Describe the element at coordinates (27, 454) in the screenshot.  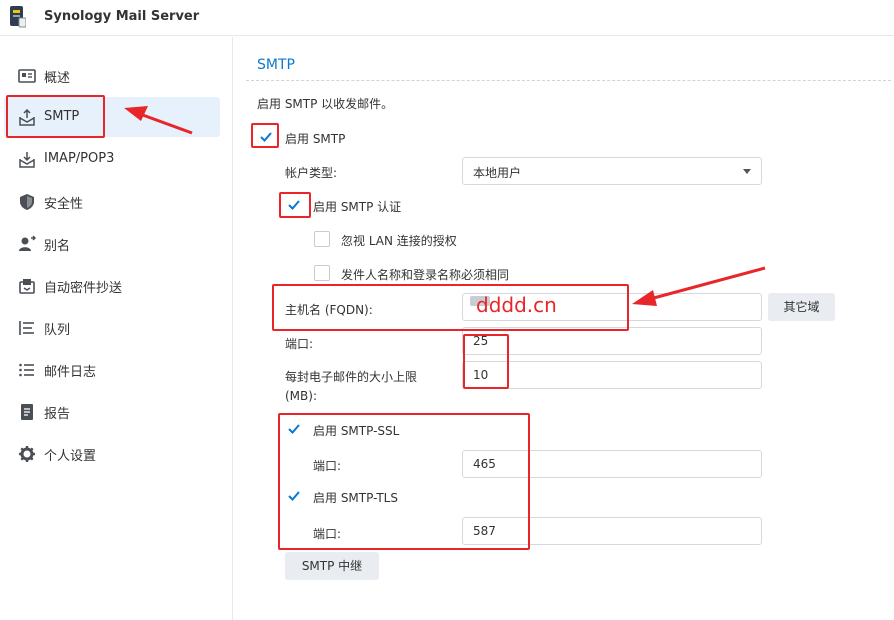
I see `gear-icon` at that location.